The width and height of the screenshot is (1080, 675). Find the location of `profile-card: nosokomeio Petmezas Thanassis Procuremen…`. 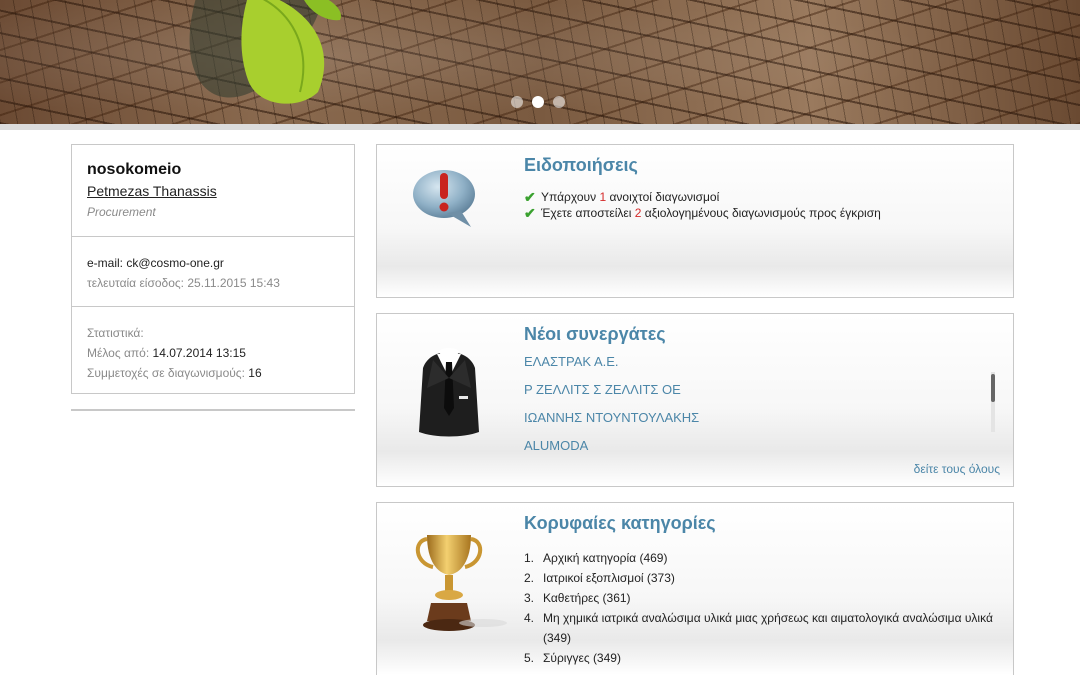

profile-card: nosokomeio Petmezas Thanassis Procuremen… is located at coordinates (213, 269).